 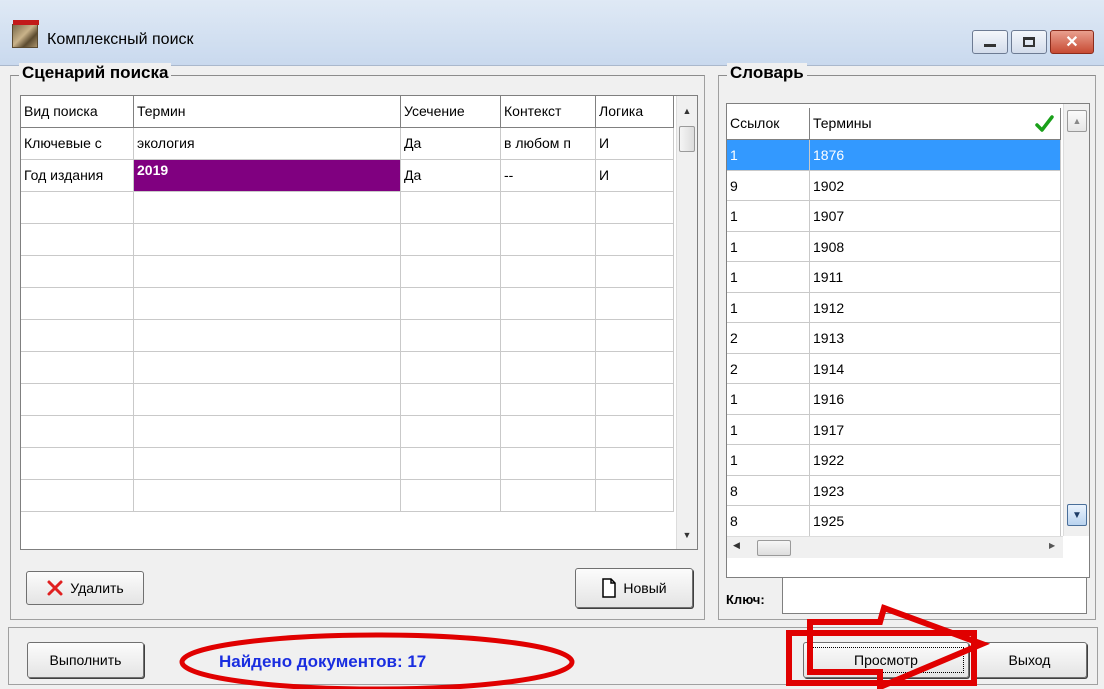 What do you see at coordinates (899, 646) in the screenshot?
I see `annotation-arrow` at bounding box center [899, 646].